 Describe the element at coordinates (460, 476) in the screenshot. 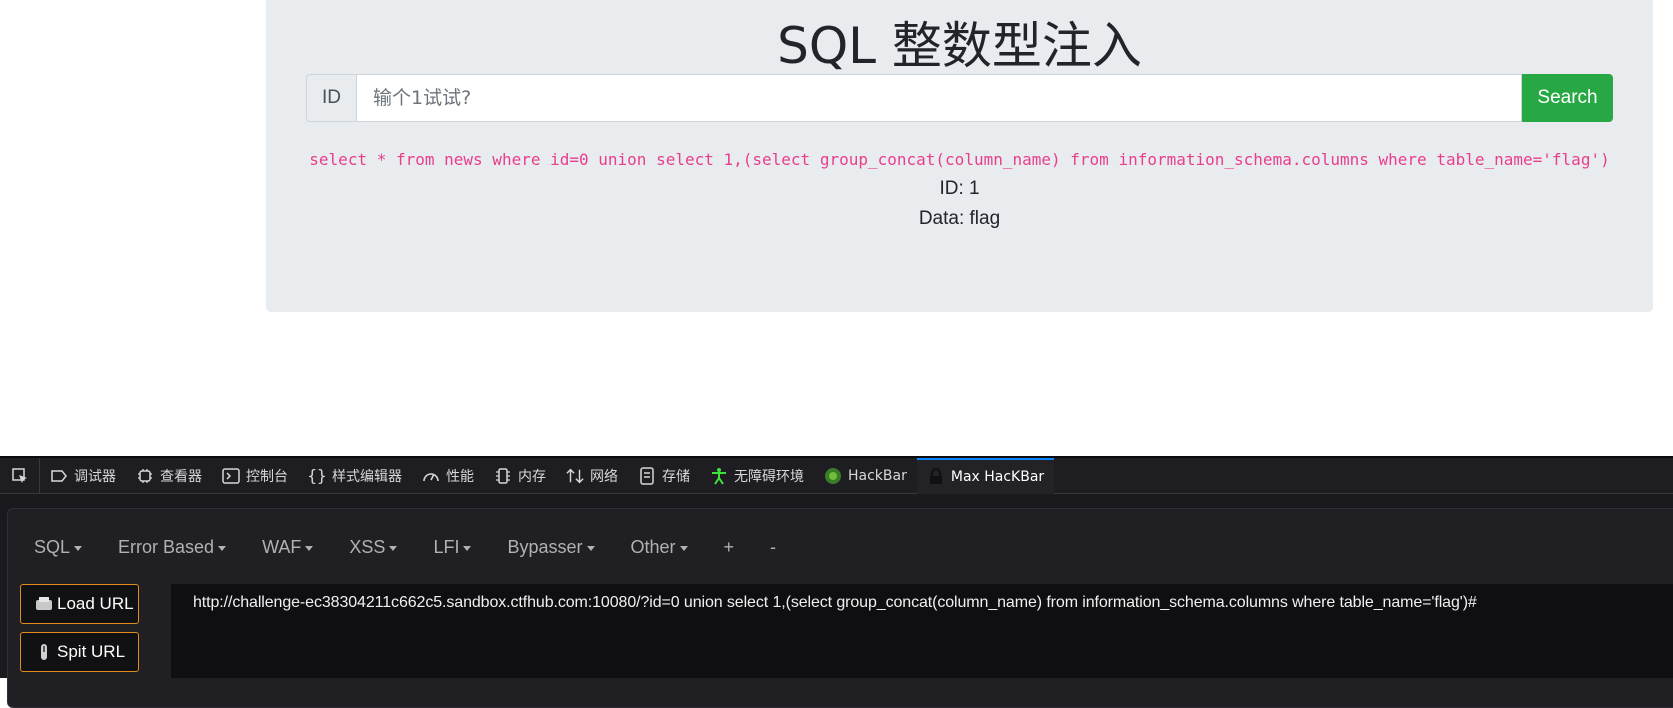

I see `tab-label: 性能` at that location.